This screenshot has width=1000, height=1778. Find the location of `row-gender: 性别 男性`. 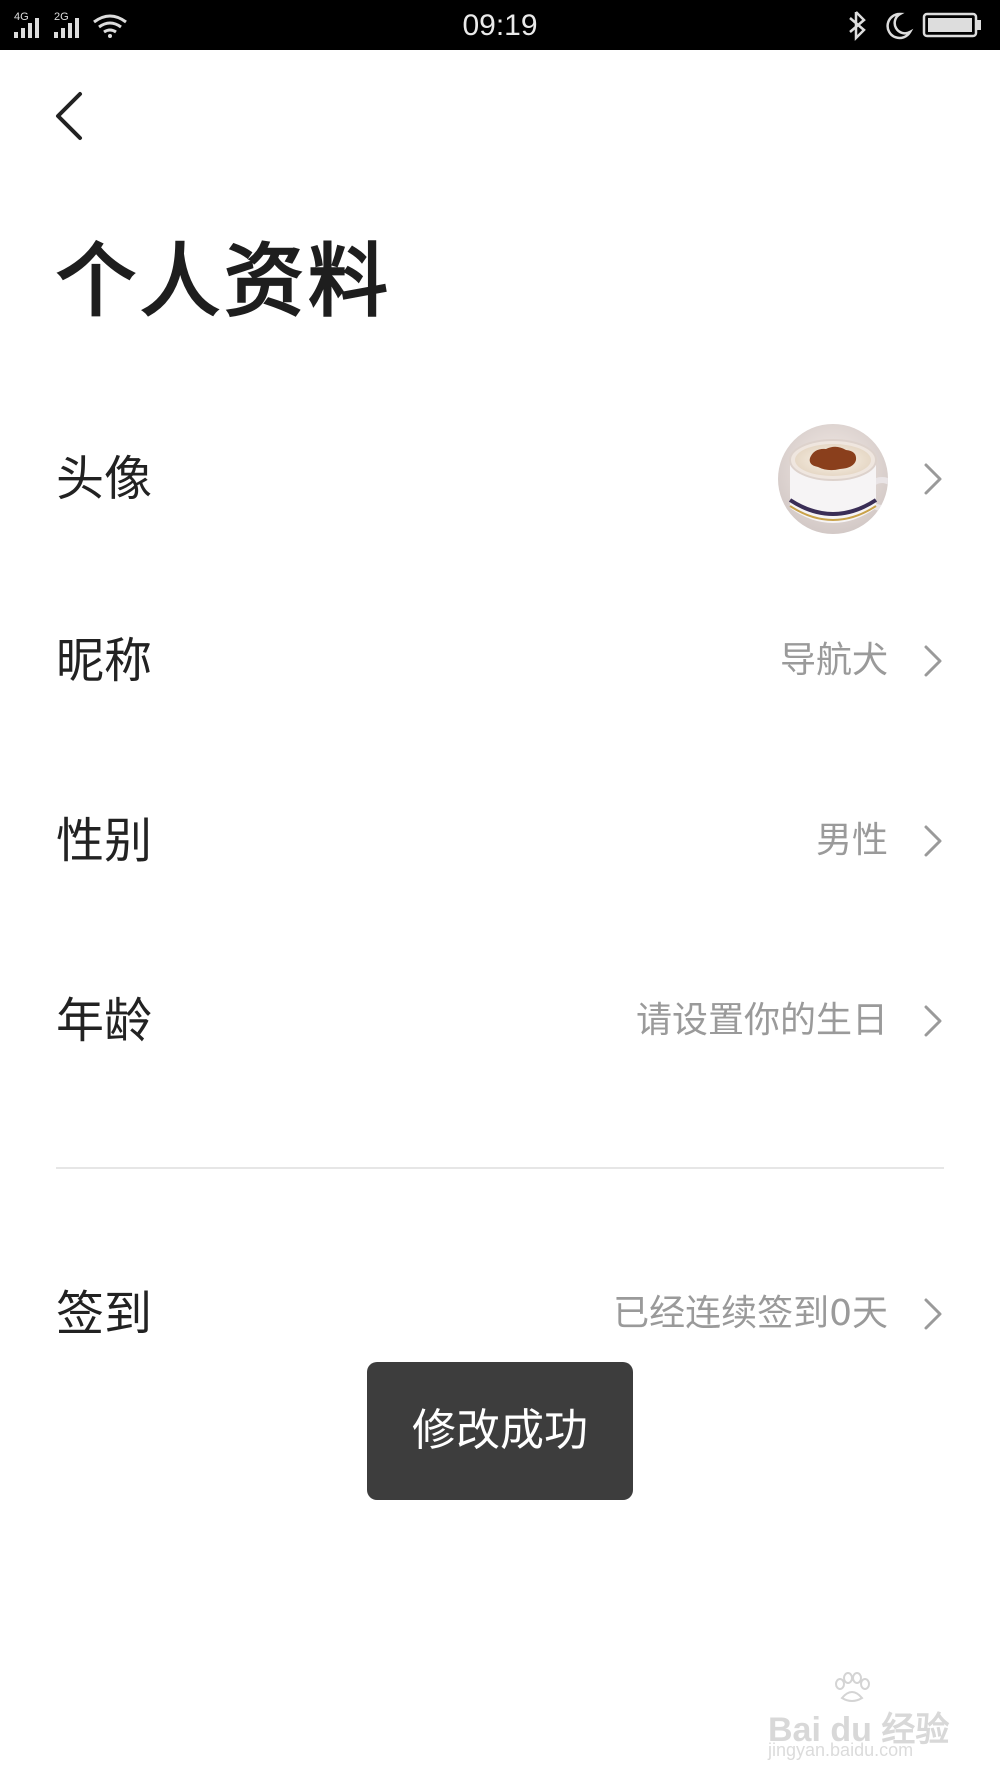

row-gender: 性别 男性 is located at coordinates (500, 841).